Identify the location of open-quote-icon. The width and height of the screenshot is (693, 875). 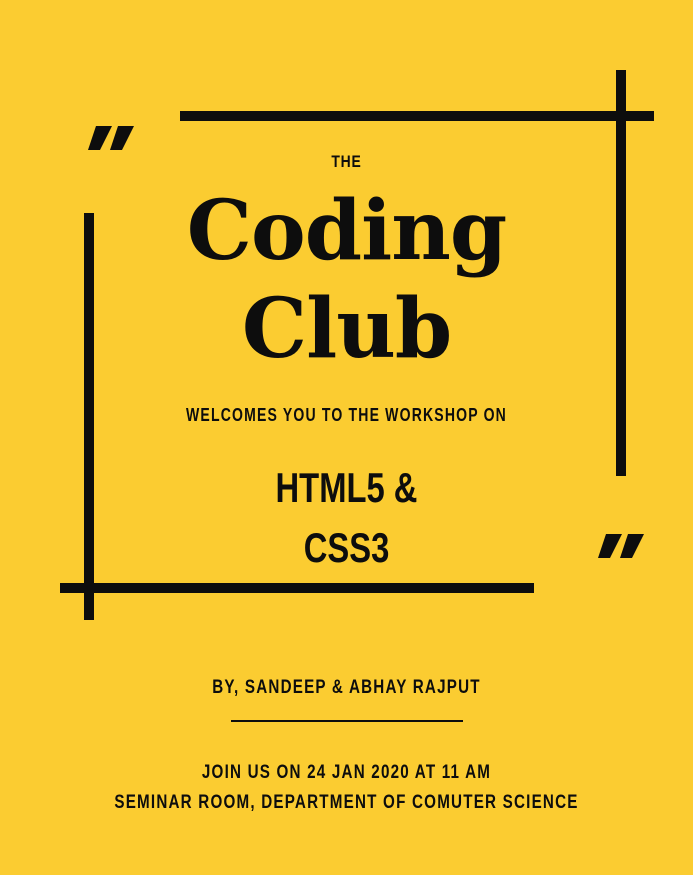
(112, 138).